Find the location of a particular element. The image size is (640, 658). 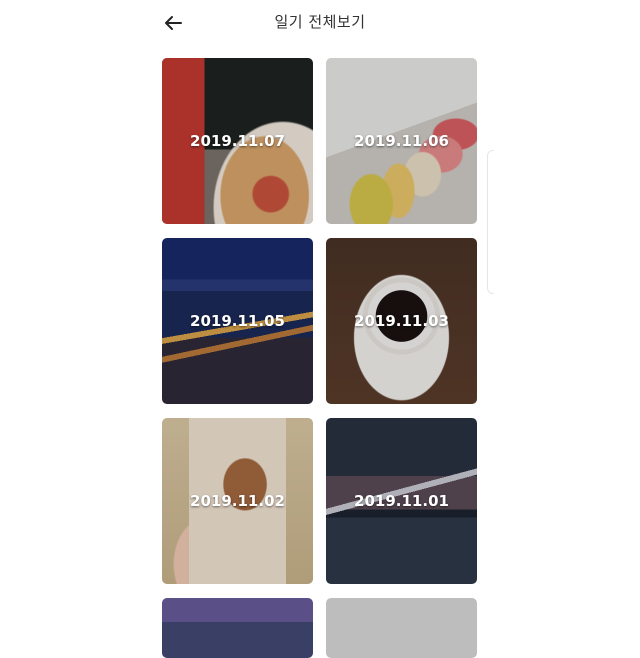

entry-date: 2019.11.03 is located at coordinates (401, 321).